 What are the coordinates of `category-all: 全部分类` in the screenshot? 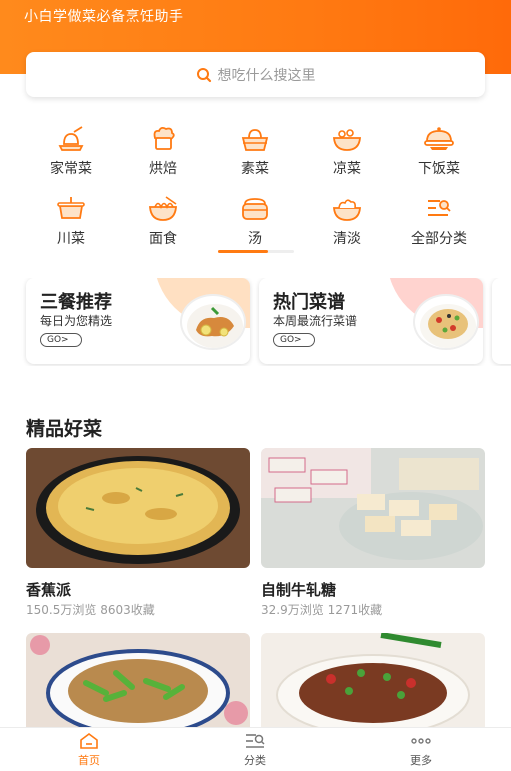 It's located at (439, 222).